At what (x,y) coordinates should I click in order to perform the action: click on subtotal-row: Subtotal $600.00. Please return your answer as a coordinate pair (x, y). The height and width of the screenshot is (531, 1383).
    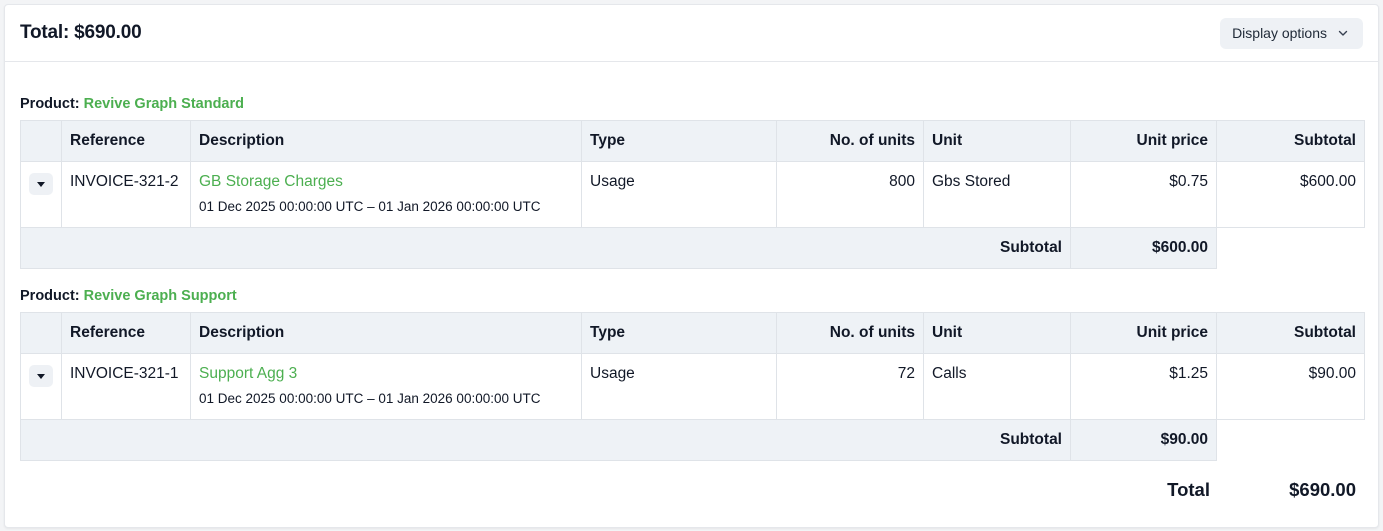
    Looking at the image, I should click on (692, 248).